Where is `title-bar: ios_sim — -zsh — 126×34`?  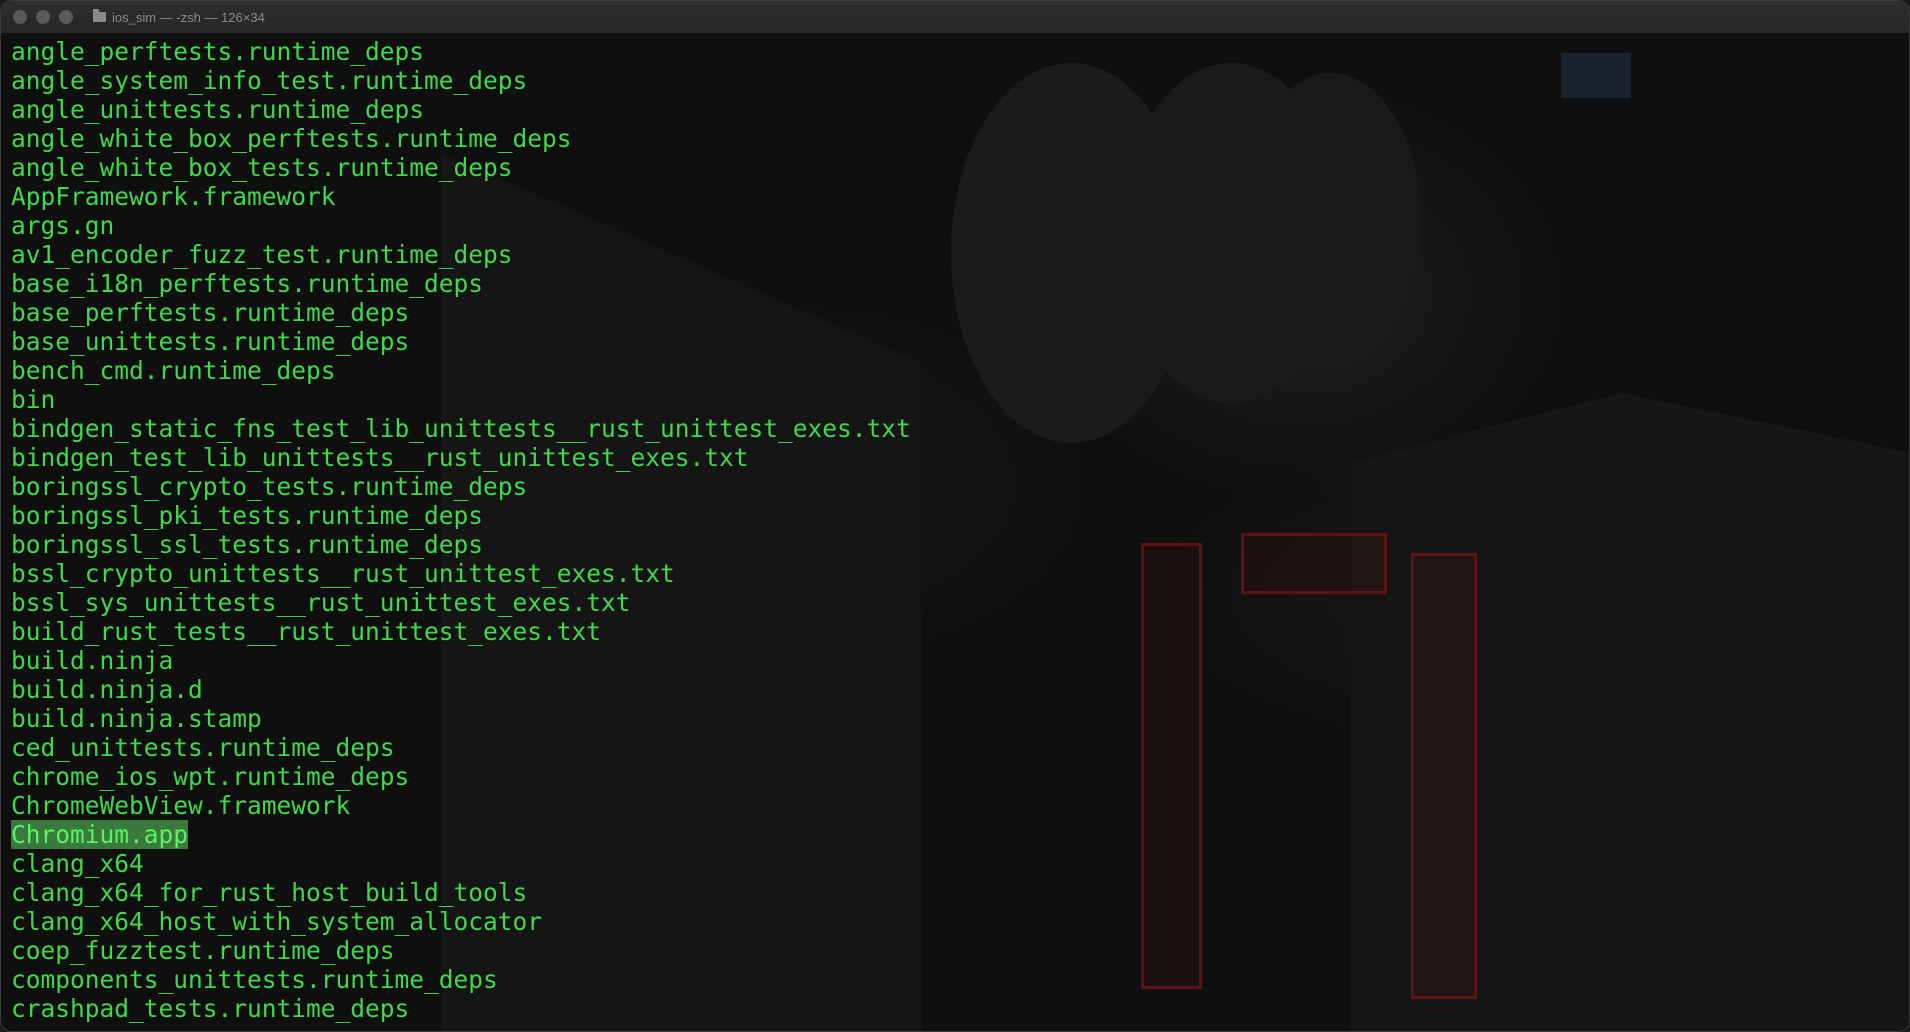 title-bar: ios_sim — -zsh — 126×34 is located at coordinates (955, 17).